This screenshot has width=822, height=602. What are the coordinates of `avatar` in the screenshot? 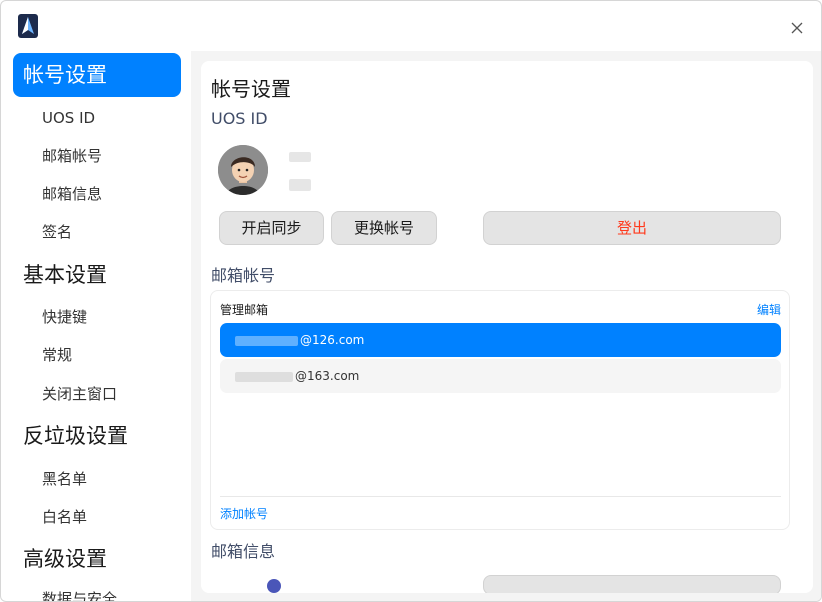 It's located at (243, 170).